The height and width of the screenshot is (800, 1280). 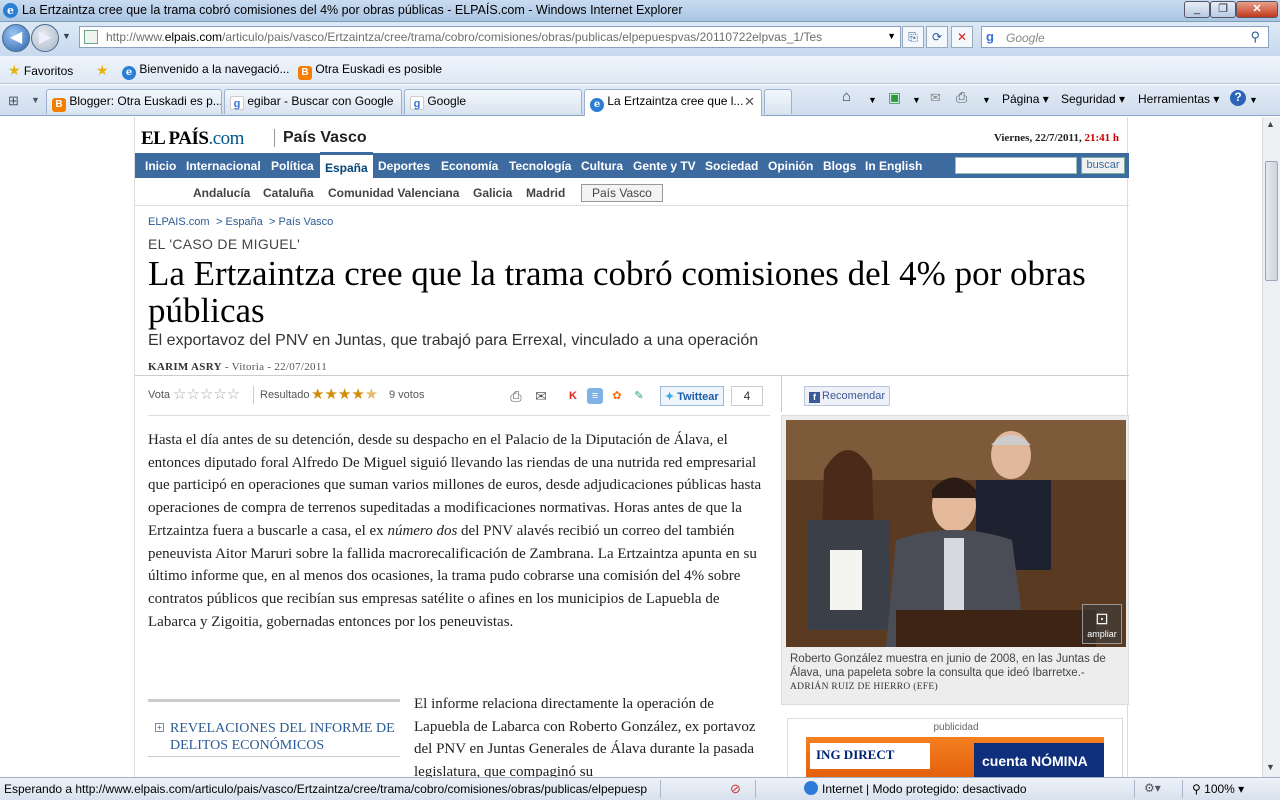 I want to click on meneame-icon: K, so click(x=573, y=396).